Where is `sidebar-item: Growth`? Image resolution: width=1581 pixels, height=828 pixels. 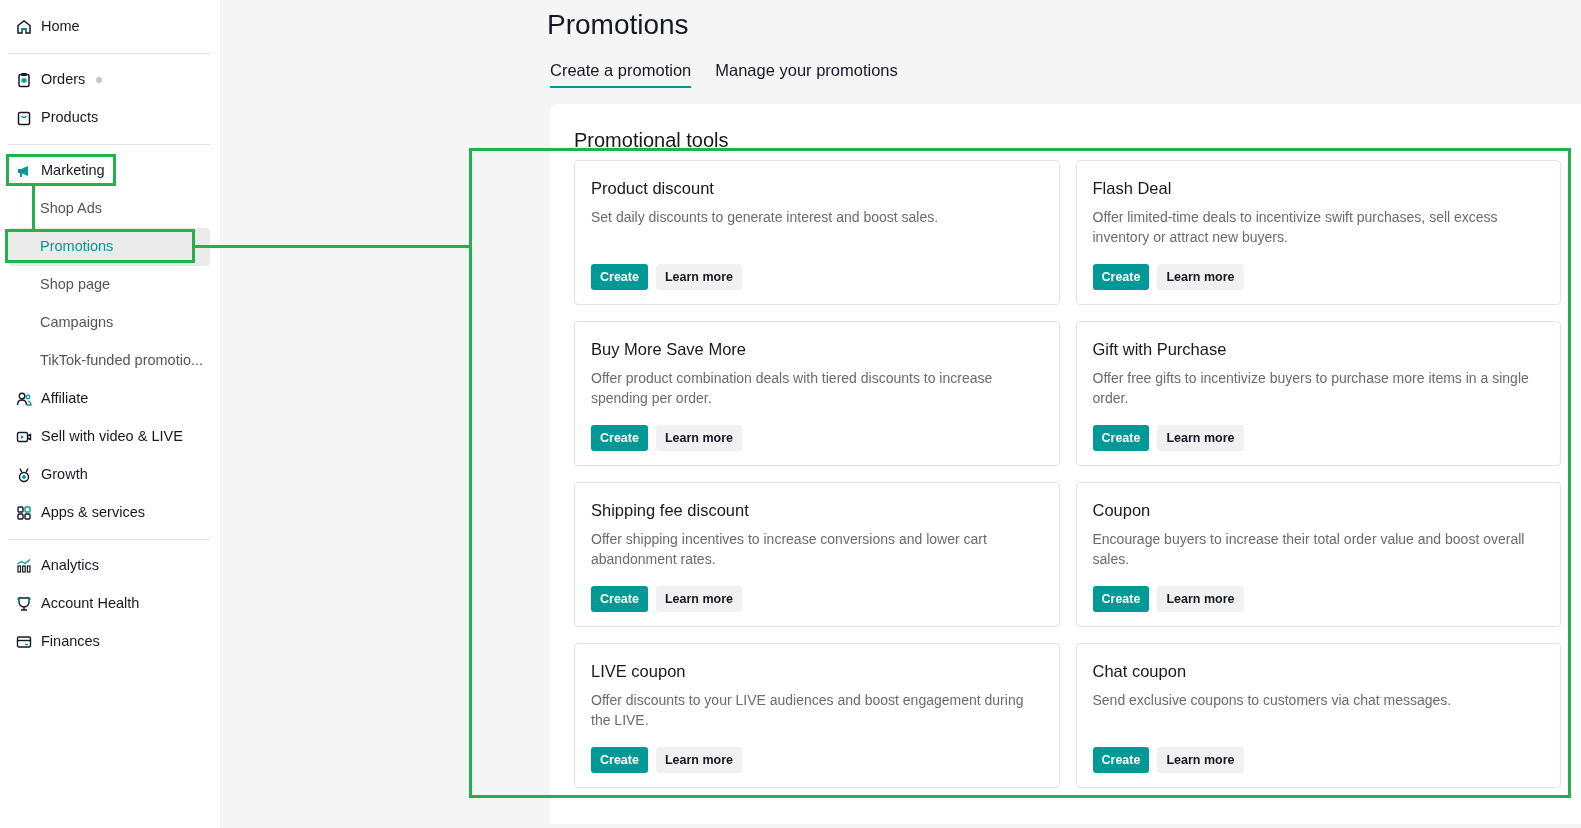
sidebar-item: Growth is located at coordinates (109, 475).